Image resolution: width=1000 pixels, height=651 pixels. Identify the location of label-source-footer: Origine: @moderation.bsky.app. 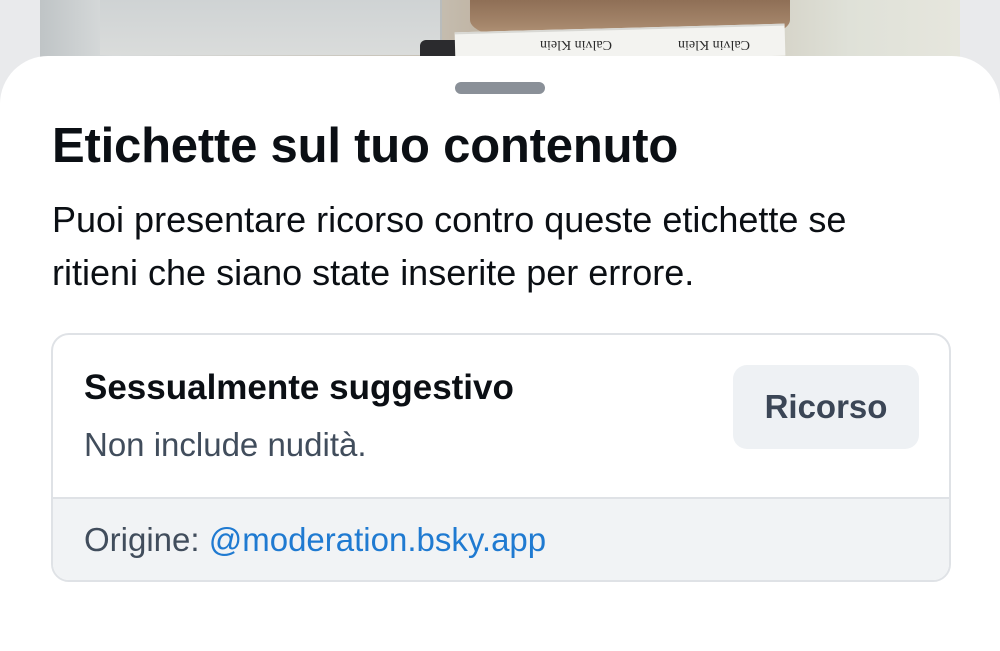
(501, 538).